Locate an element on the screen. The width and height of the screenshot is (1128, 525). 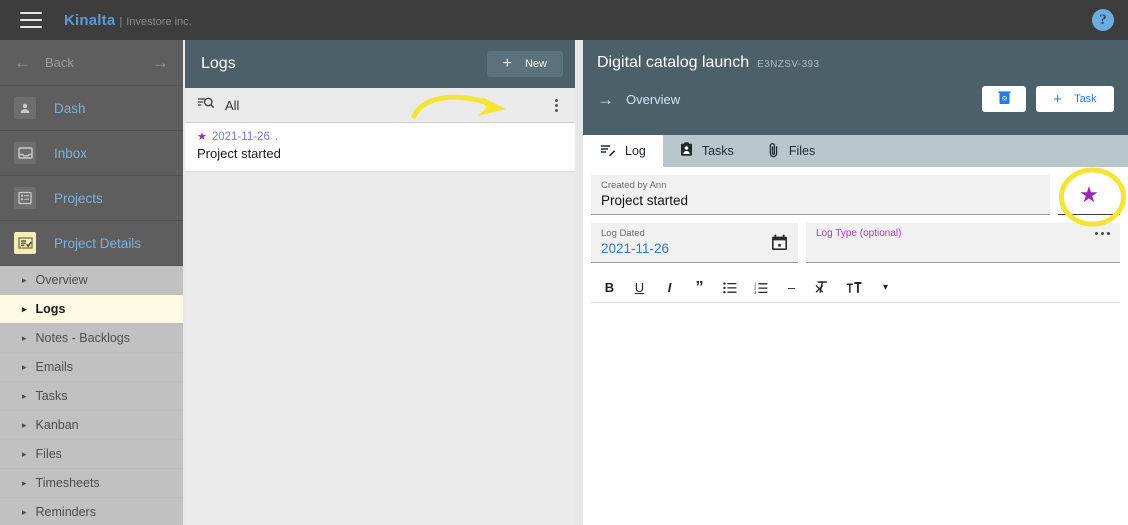
sidebar-item-inbox: Inbox is located at coordinates (91, 153).